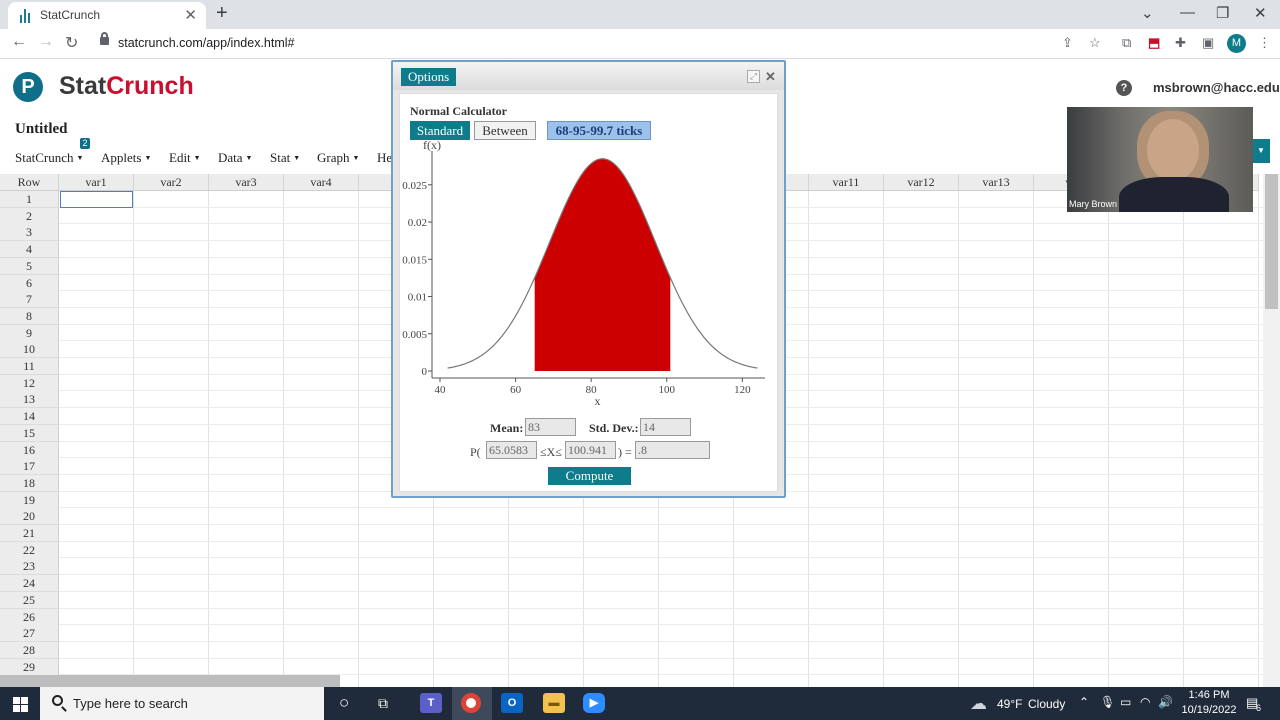 The width and height of the screenshot is (1280, 720). I want to click on std-dev-input: 14, so click(665, 427).